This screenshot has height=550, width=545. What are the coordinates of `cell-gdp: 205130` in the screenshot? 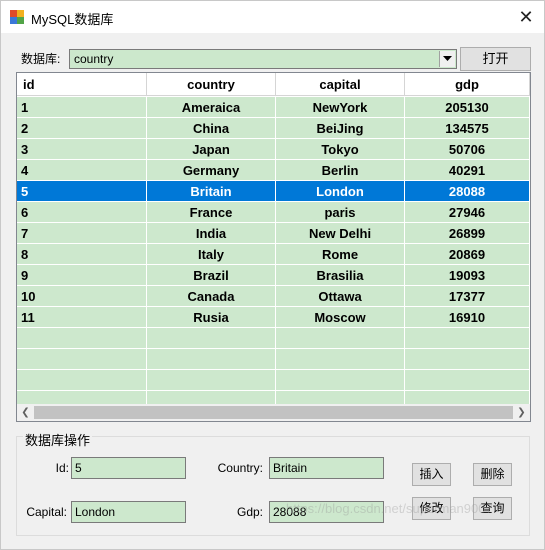 It's located at (467, 107).